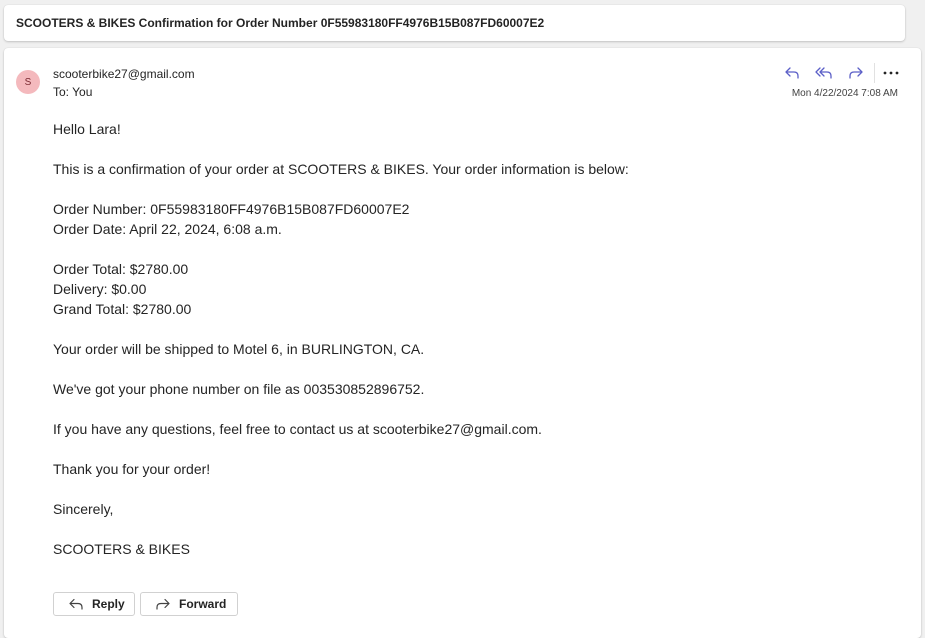 The width and height of the screenshot is (925, 638). What do you see at coordinates (121, 269) in the screenshot?
I see `order-total: Order Total: $2780.00` at bounding box center [121, 269].